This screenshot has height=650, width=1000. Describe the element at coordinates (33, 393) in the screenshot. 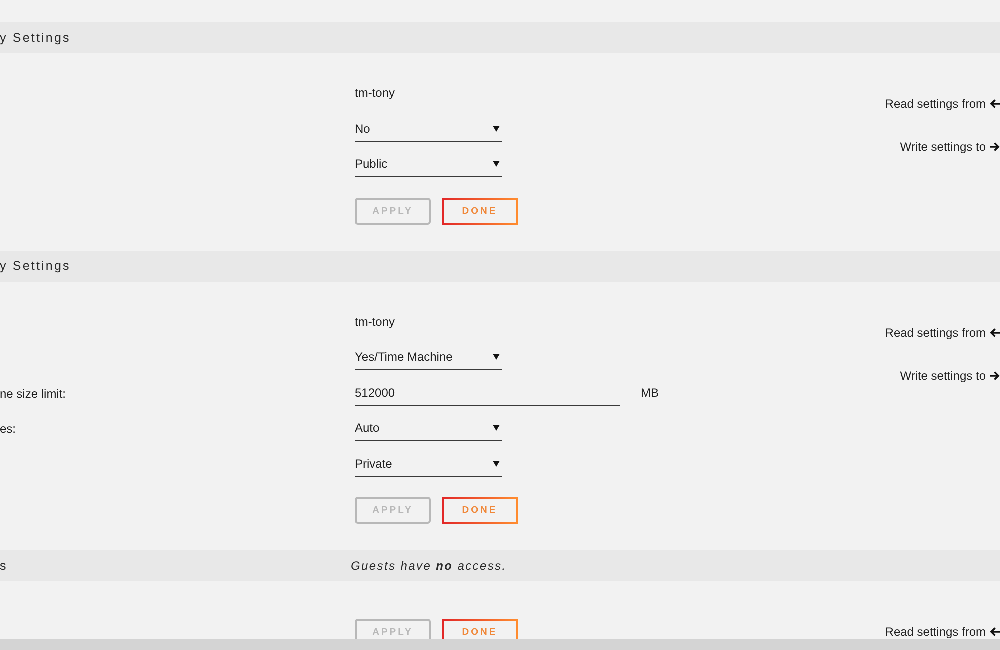

I see `field-label: ne size limit:` at that location.